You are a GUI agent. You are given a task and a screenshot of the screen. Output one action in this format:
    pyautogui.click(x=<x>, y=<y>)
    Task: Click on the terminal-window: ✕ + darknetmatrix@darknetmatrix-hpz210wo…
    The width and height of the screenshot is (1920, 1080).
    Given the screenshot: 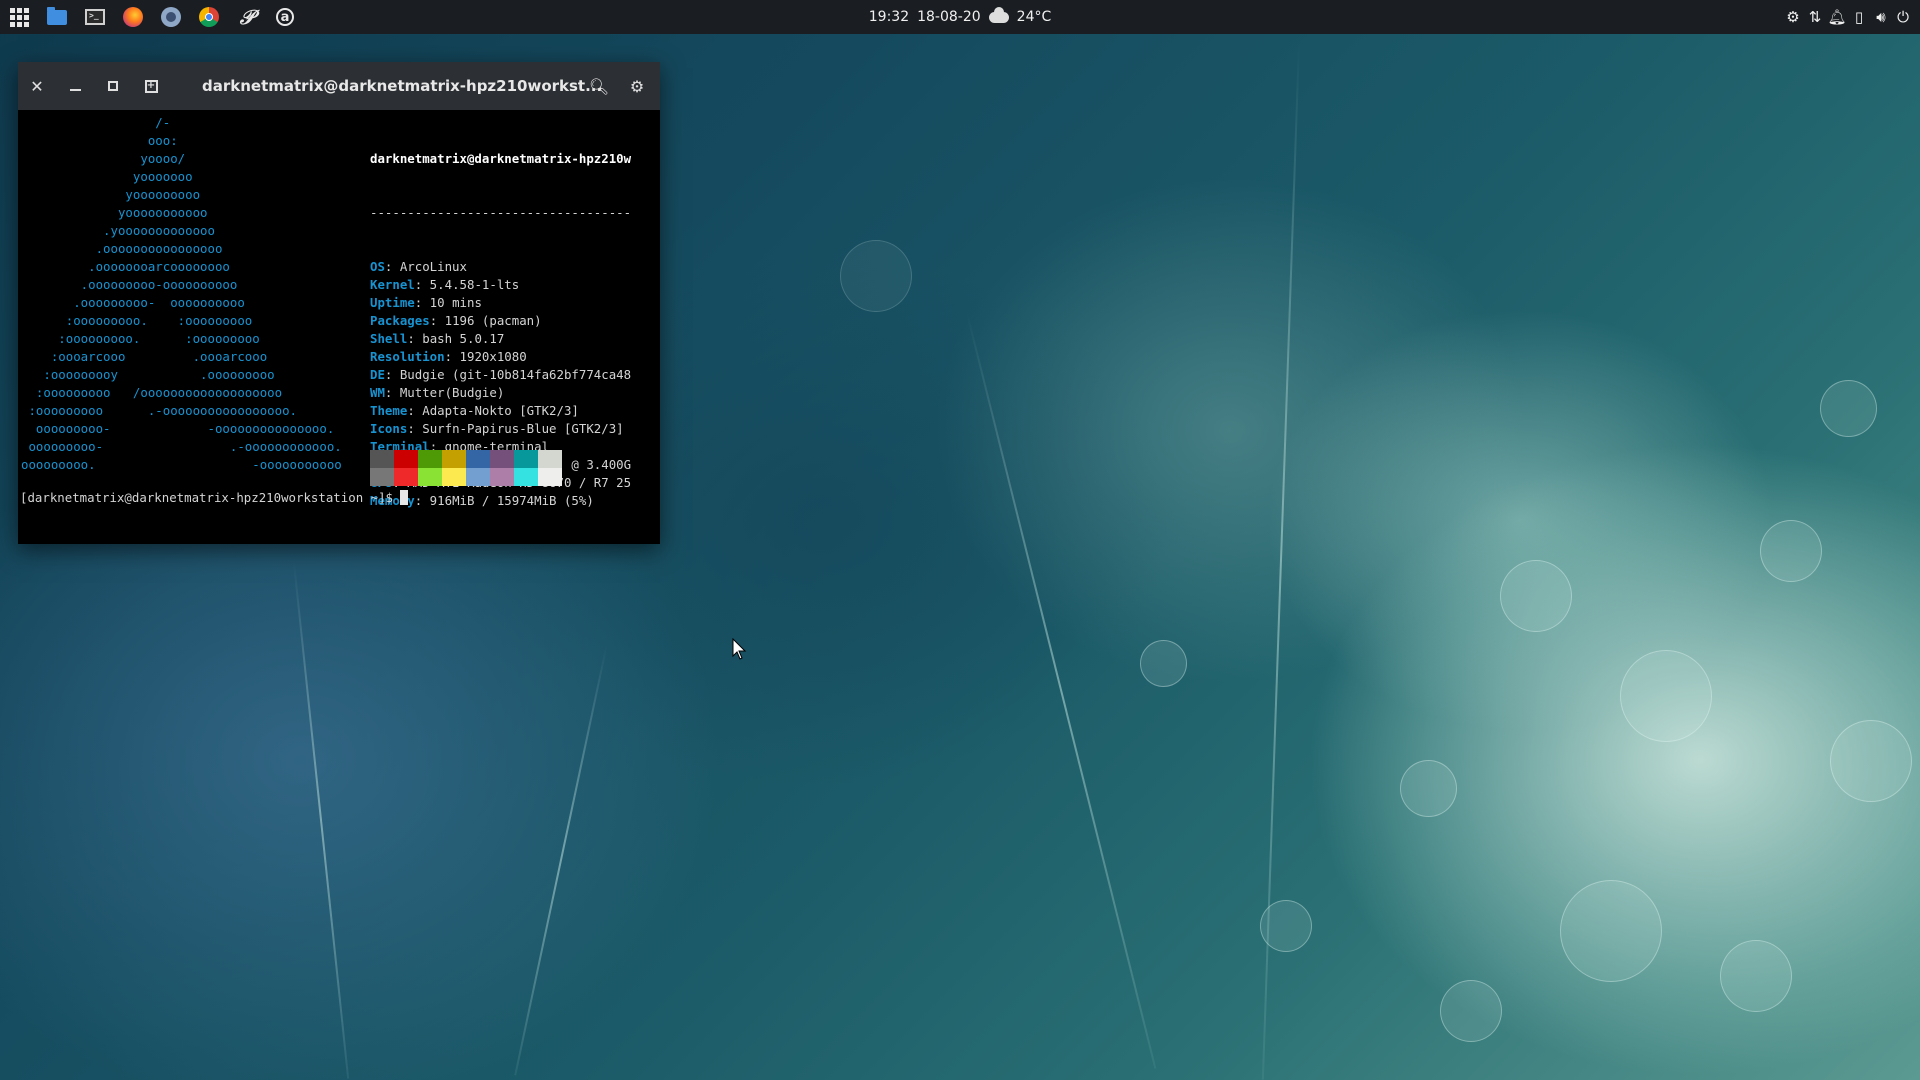 What is the action you would take?
    pyautogui.click(x=339, y=303)
    